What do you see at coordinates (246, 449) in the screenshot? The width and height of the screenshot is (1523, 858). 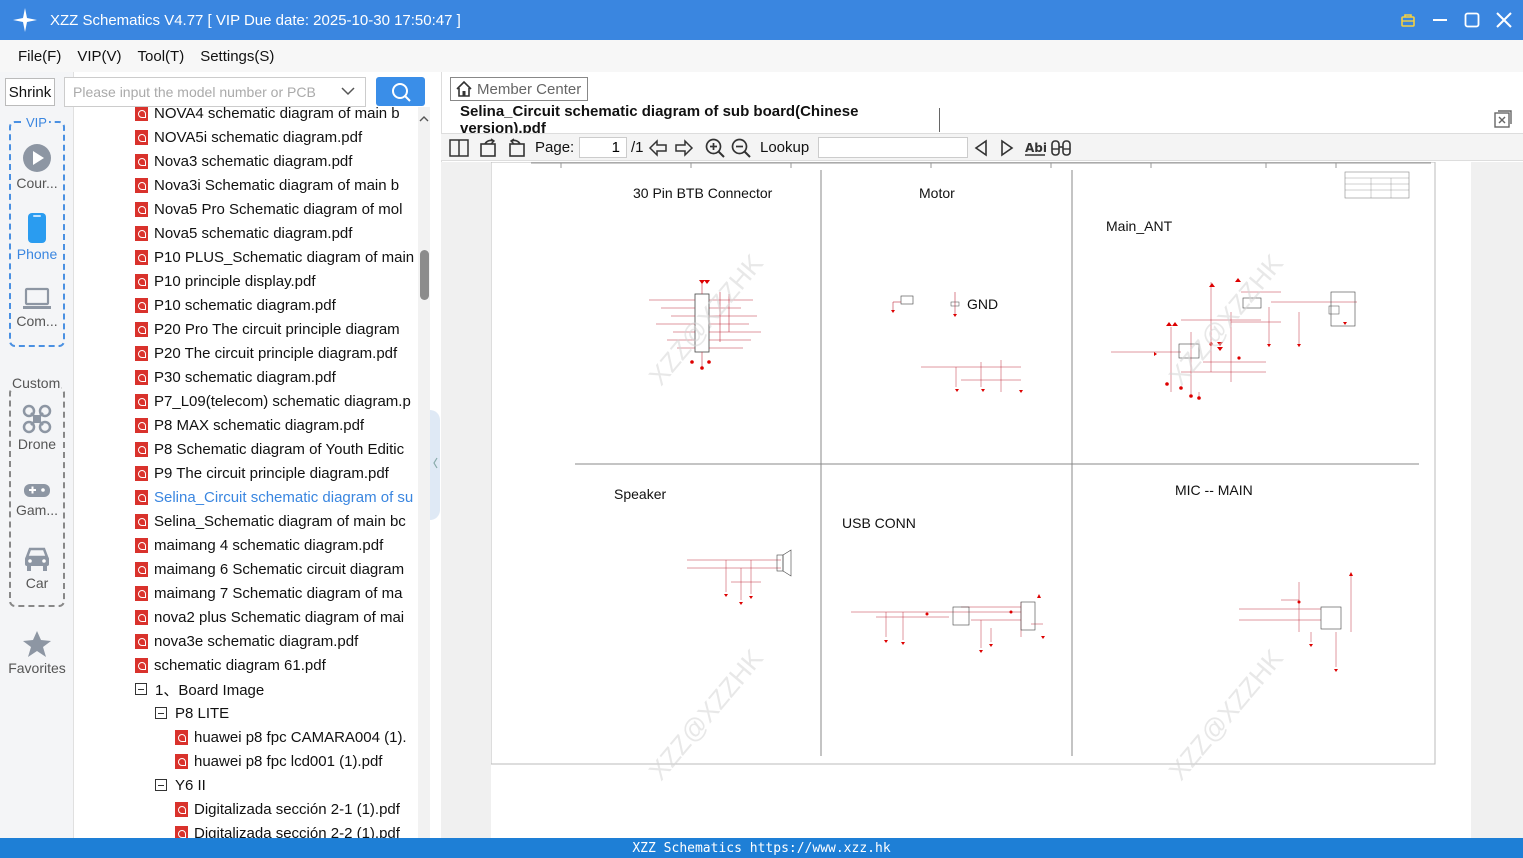 I see `tree-file: P8 Schematic diagram of Youth Editic` at bounding box center [246, 449].